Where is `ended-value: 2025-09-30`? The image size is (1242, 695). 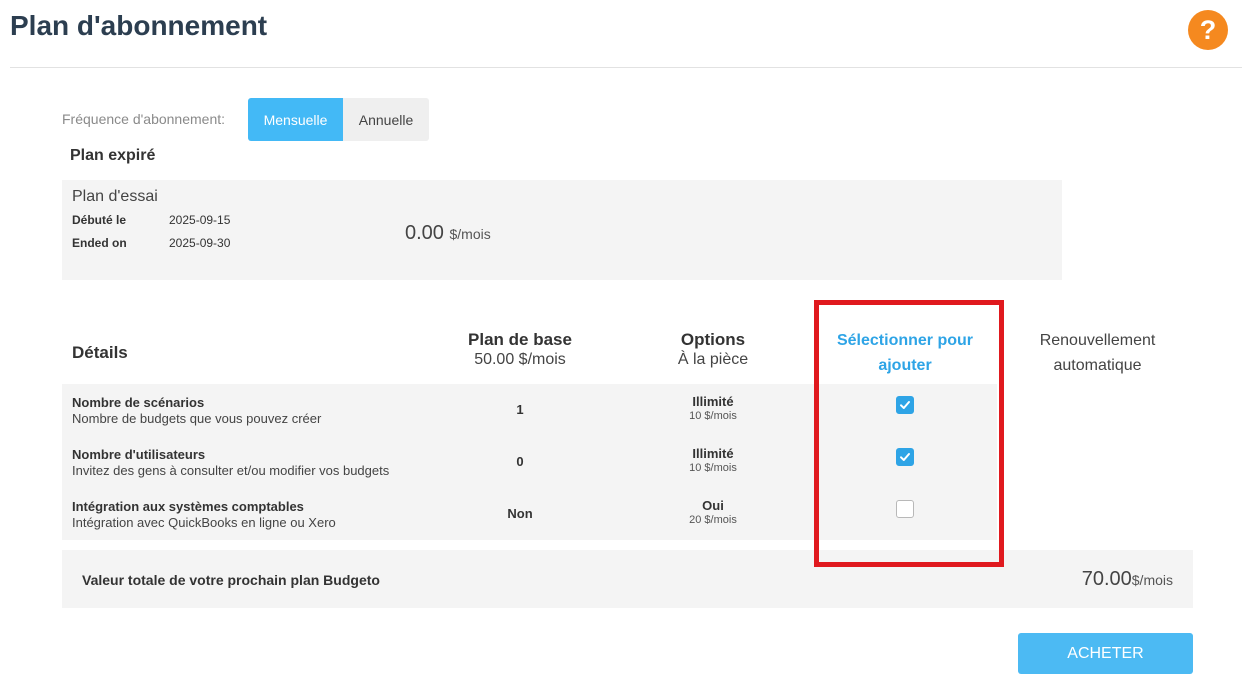 ended-value: 2025-09-30 is located at coordinates (200, 243).